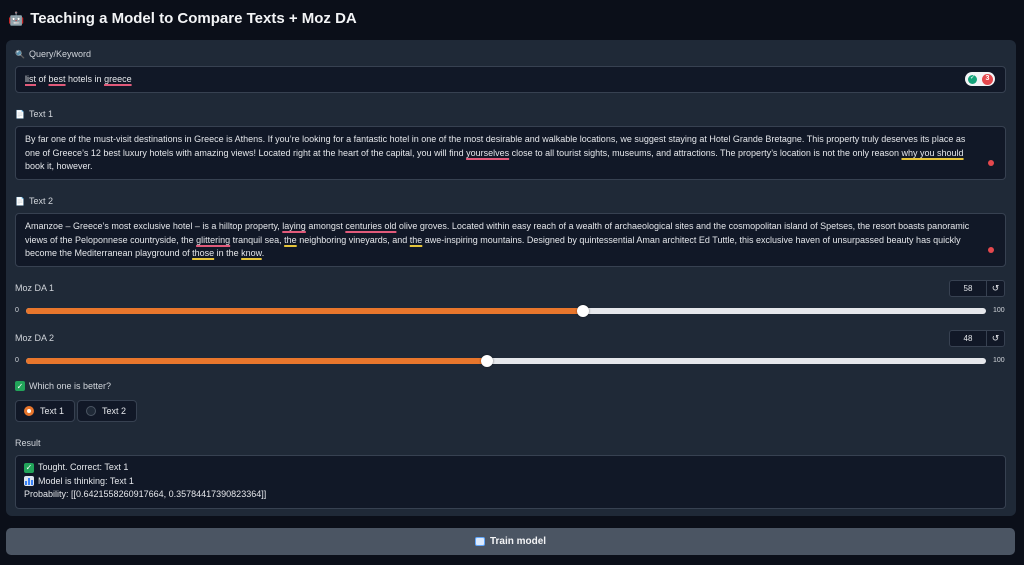  I want to click on slider1-track, so click(506, 311).